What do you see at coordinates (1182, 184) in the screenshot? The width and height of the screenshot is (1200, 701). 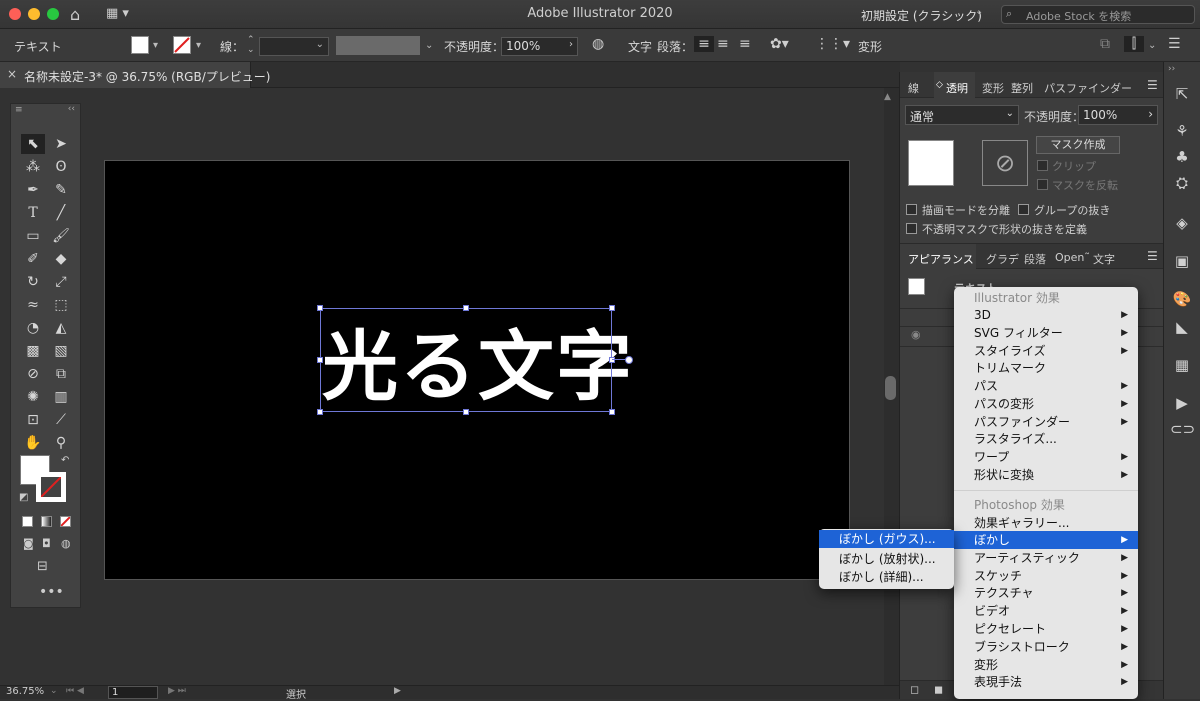 I see `graphic-styles-icon: ⛭` at bounding box center [1182, 184].